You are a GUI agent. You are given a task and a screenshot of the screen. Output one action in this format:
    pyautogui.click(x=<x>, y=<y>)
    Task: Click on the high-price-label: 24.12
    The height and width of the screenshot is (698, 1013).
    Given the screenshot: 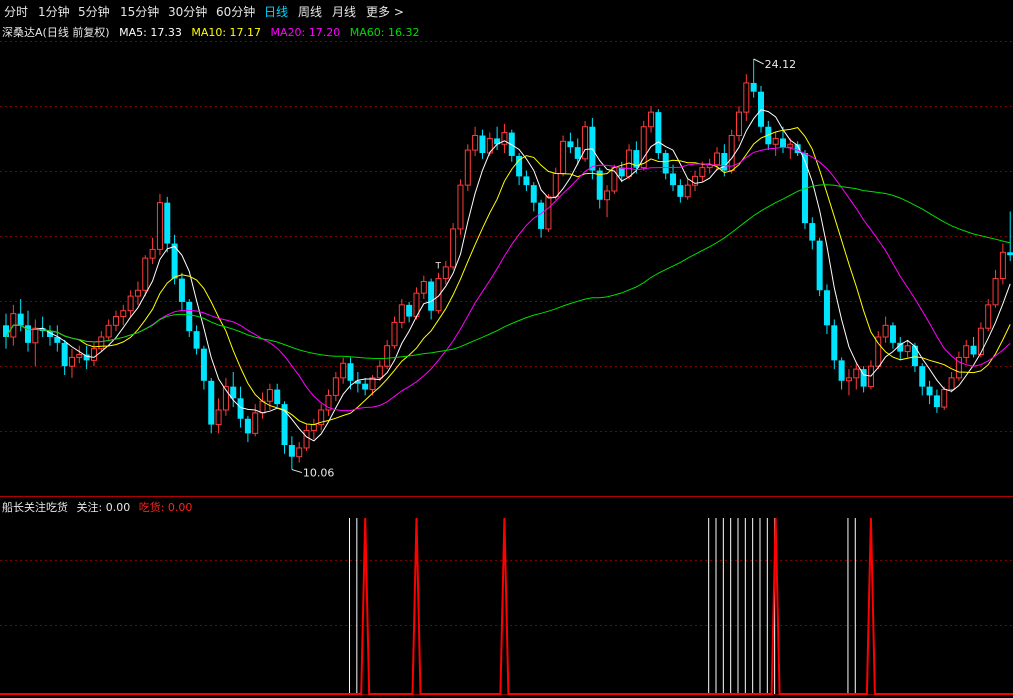 What is the action you would take?
    pyautogui.click(x=781, y=64)
    